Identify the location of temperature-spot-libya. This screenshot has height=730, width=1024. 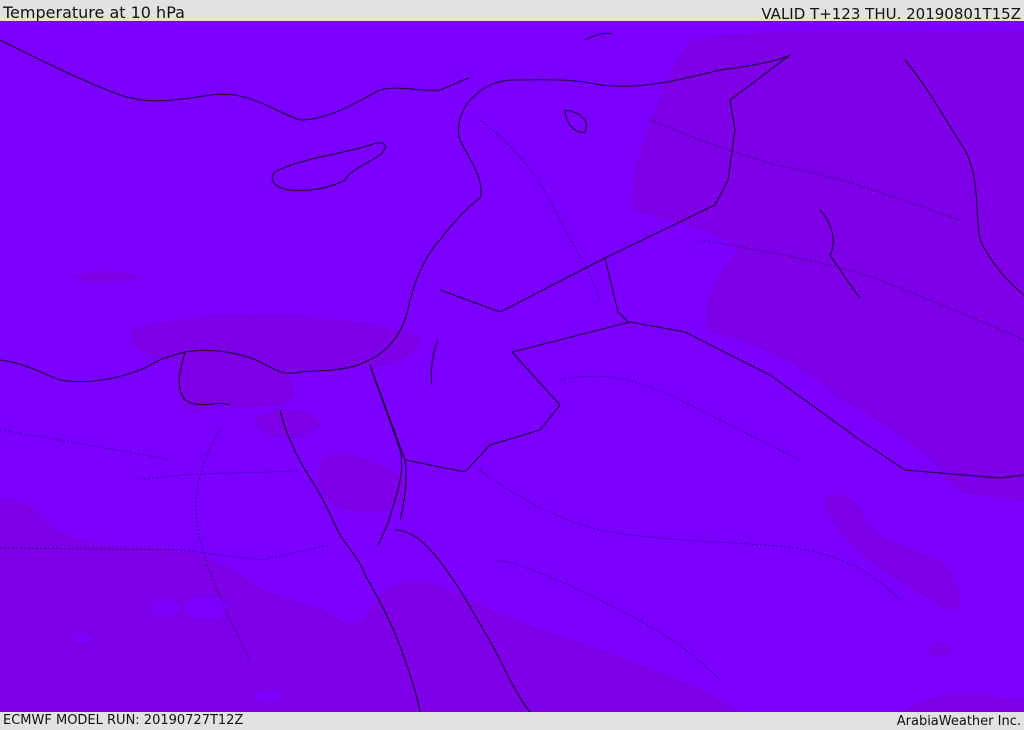
(165, 608).